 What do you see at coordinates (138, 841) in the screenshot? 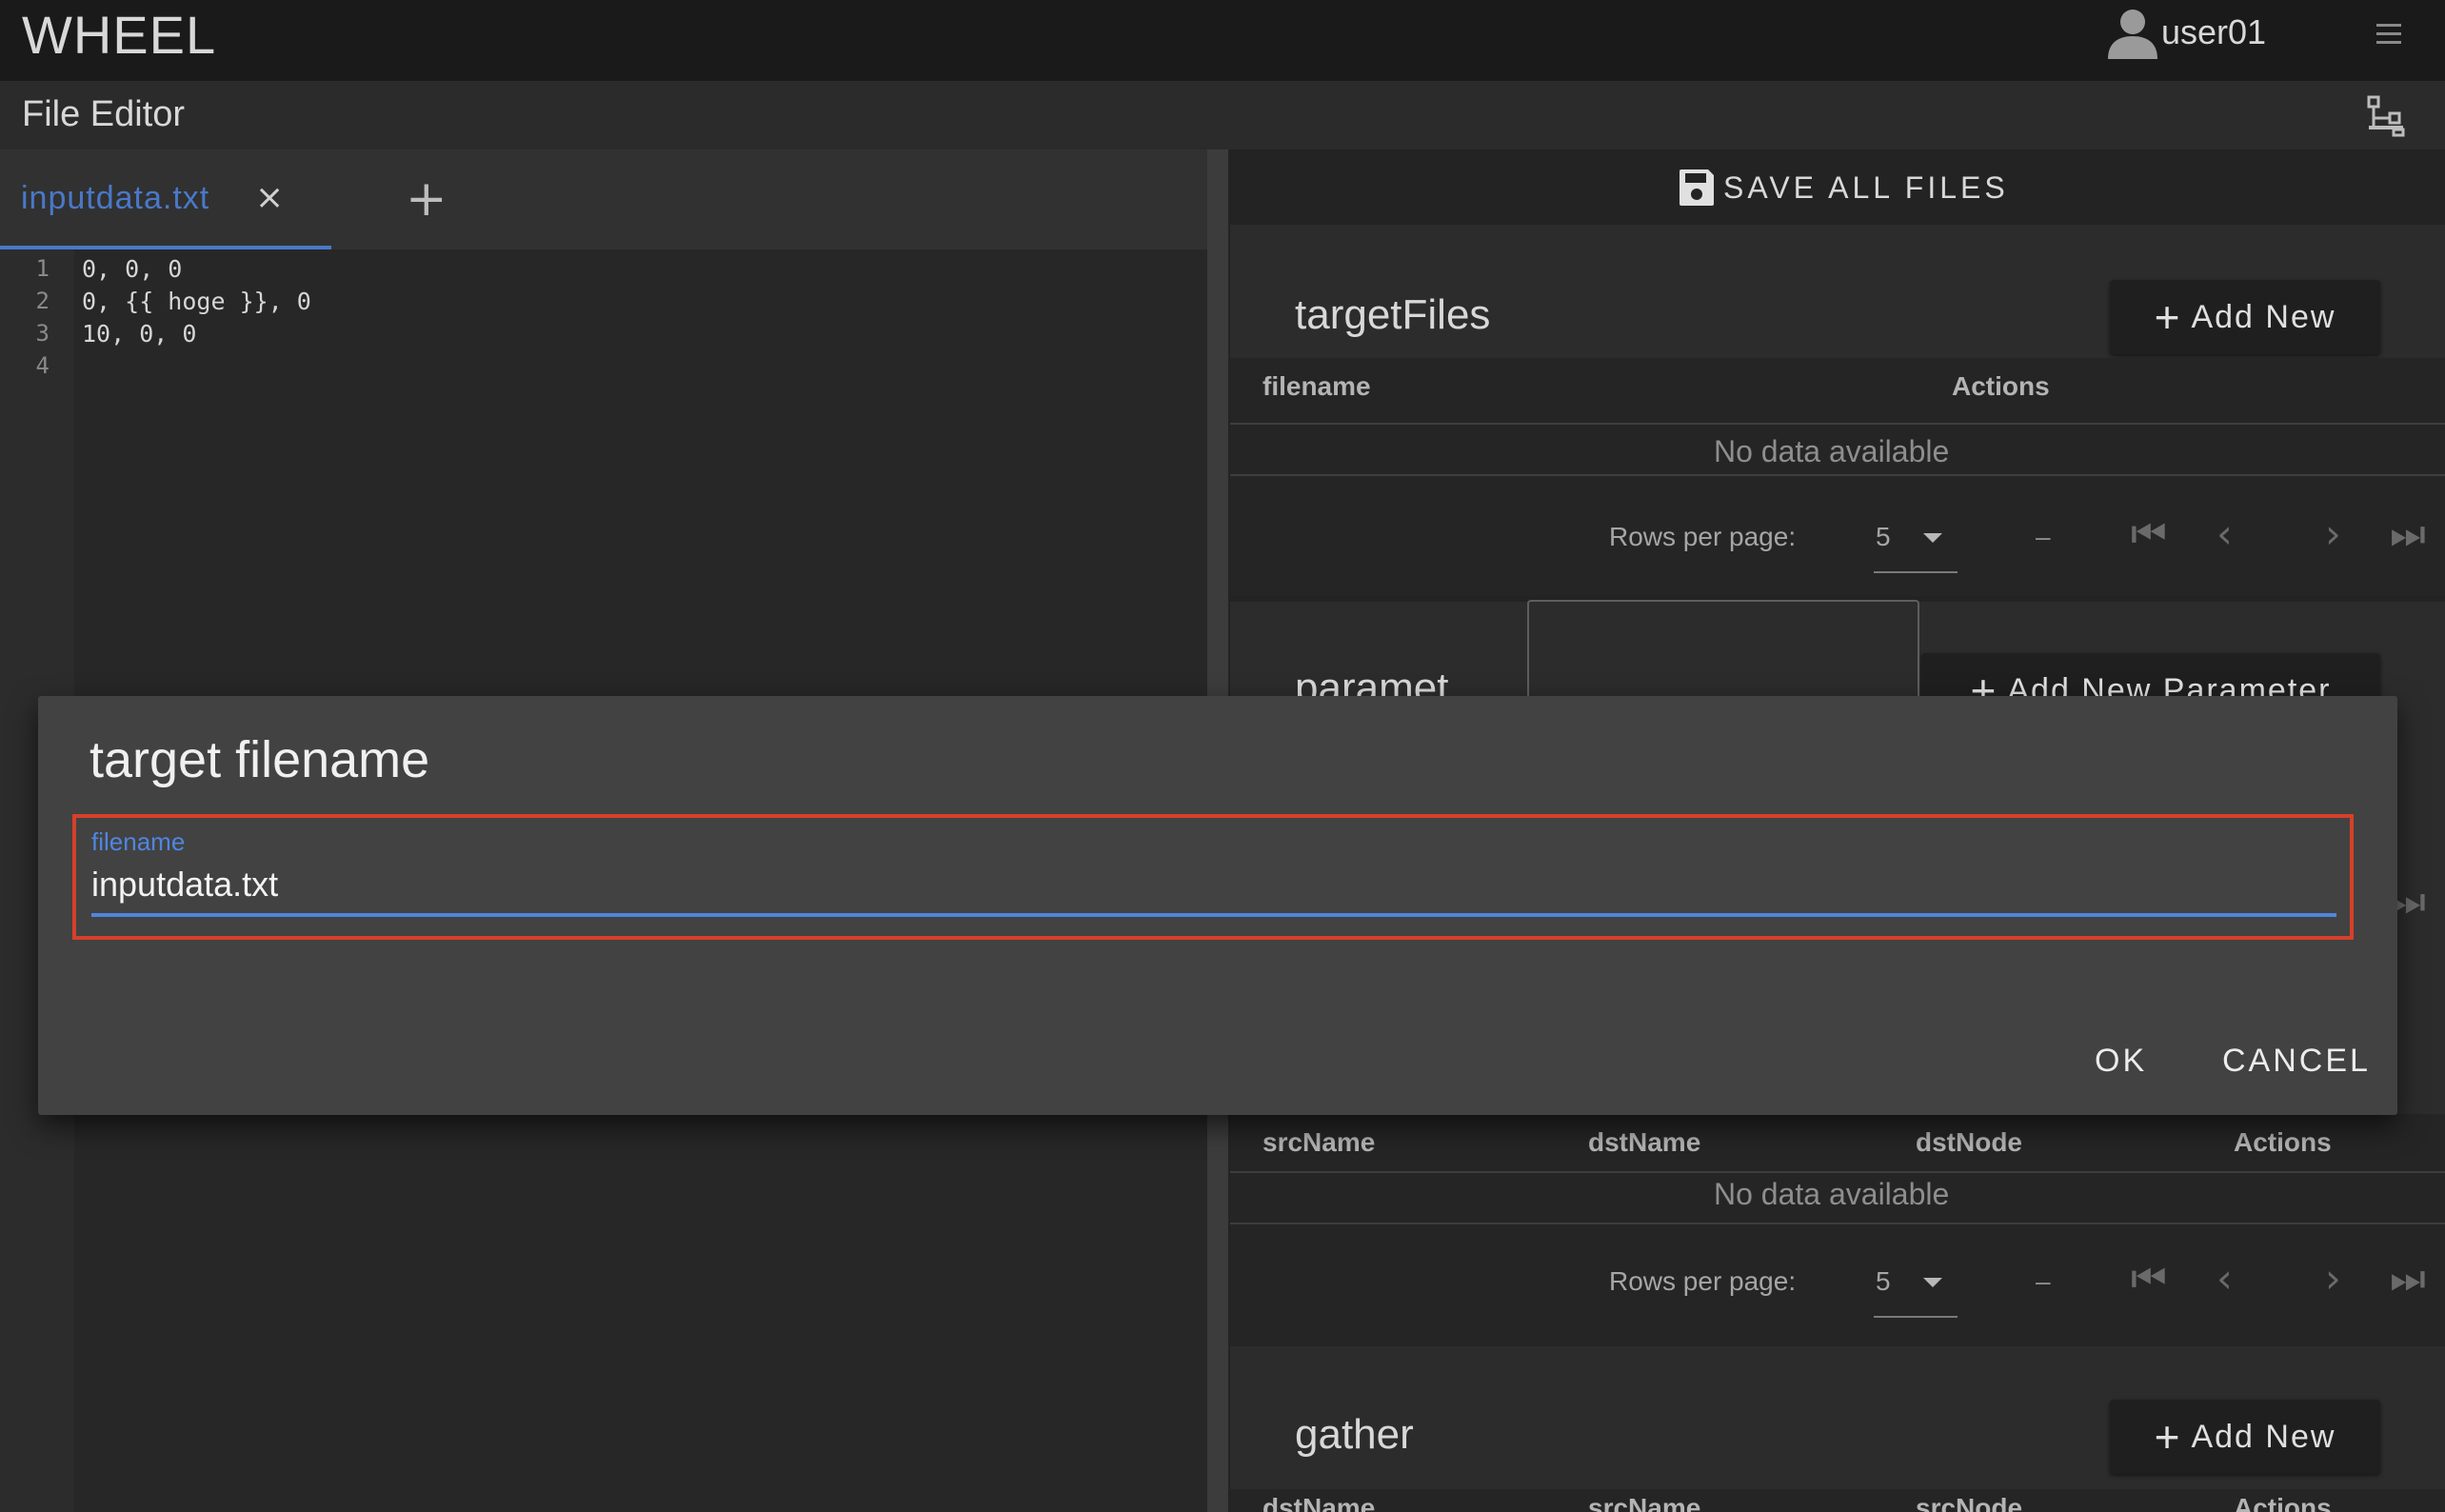
I see `filename-field-label: filename` at bounding box center [138, 841].